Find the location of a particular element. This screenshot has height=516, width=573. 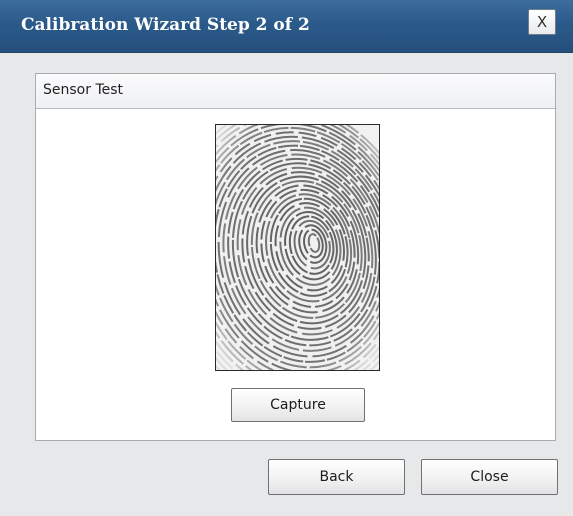

panel-header: Sensor Test is located at coordinates (295, 91).